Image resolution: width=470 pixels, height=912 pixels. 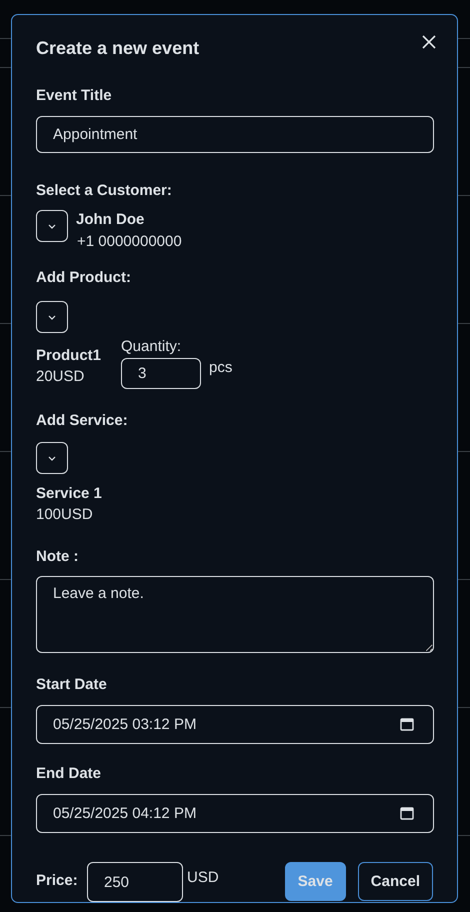 I want to click on price-field: 250, so click(x=135, y=882).